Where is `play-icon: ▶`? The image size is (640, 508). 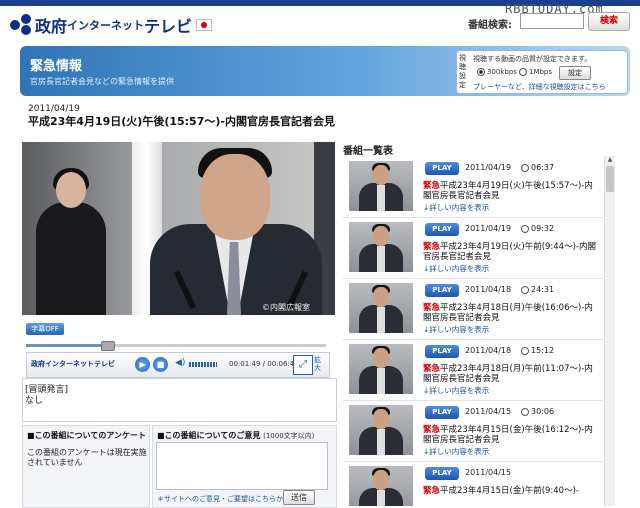 play-icon: ▶ is located at coordinates (142, 364).